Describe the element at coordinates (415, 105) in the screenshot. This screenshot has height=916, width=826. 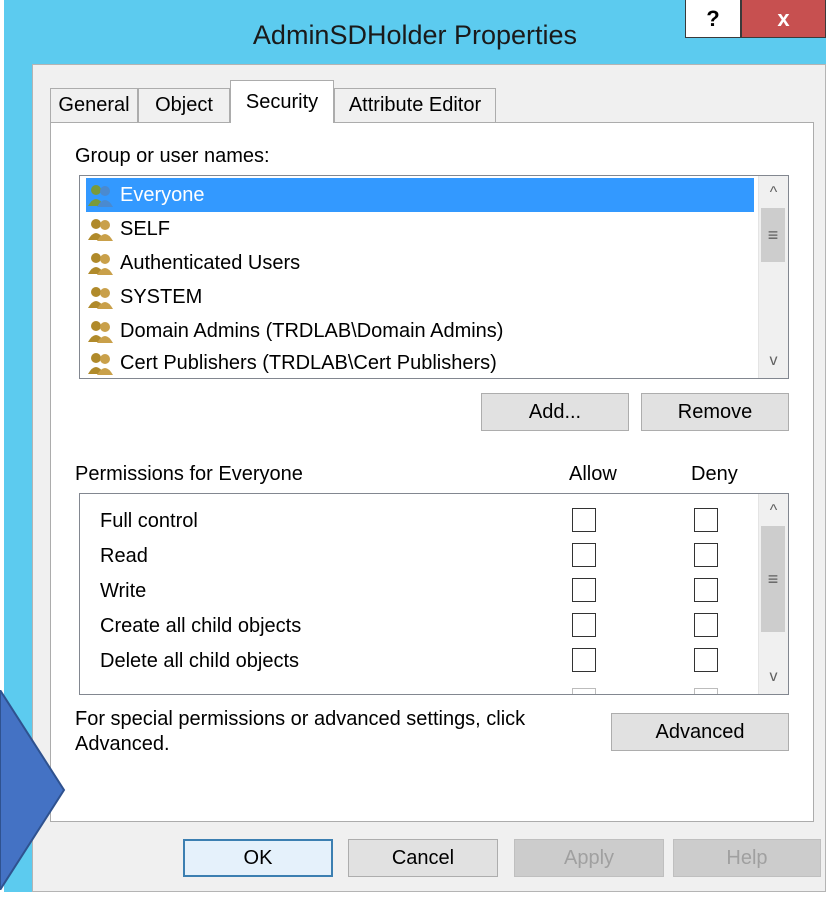
I see `tab-attribute-editor: Attribute Editor` at that location.